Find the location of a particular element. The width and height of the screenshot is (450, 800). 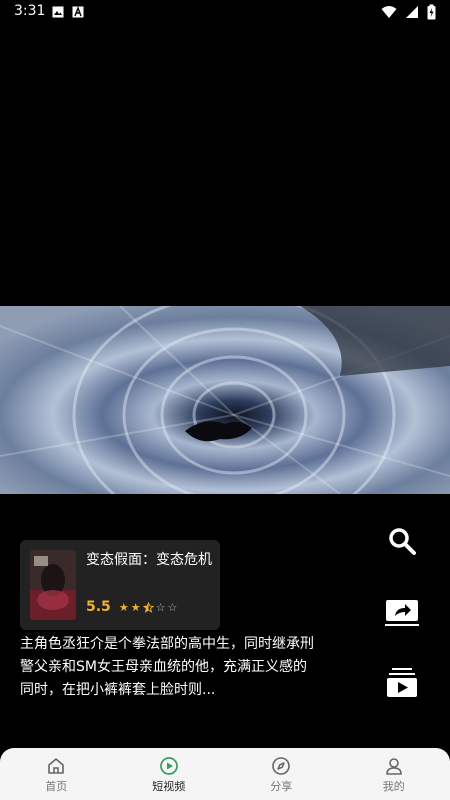

battery-charging-icon is located at coordinates (431, 12).